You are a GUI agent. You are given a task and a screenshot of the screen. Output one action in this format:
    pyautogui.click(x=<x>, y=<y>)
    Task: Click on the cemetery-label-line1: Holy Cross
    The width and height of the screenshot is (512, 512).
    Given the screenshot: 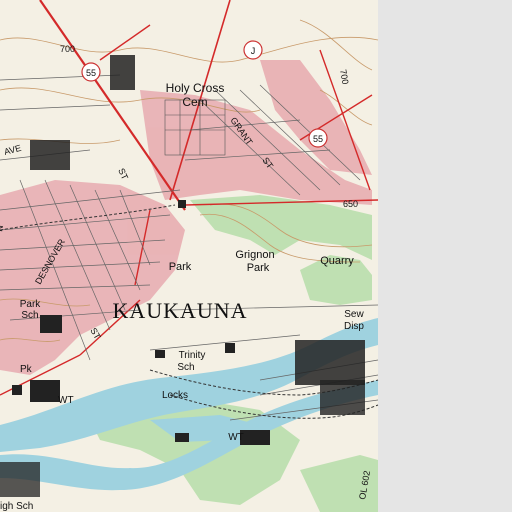 What is the action you would take?
    pyautogui.click(x=195, y=88)
    